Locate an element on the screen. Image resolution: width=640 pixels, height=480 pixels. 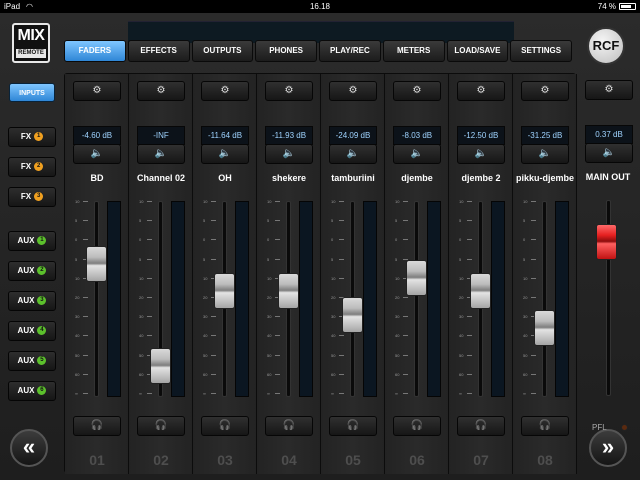
fx-2-button: FX 2 is located at coordinates (32, 167).